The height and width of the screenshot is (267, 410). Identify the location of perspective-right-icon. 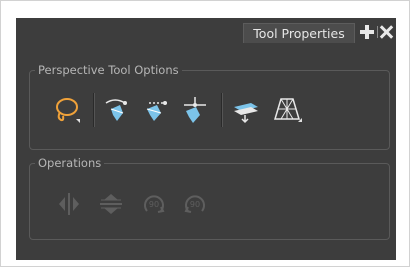
(157, 111).